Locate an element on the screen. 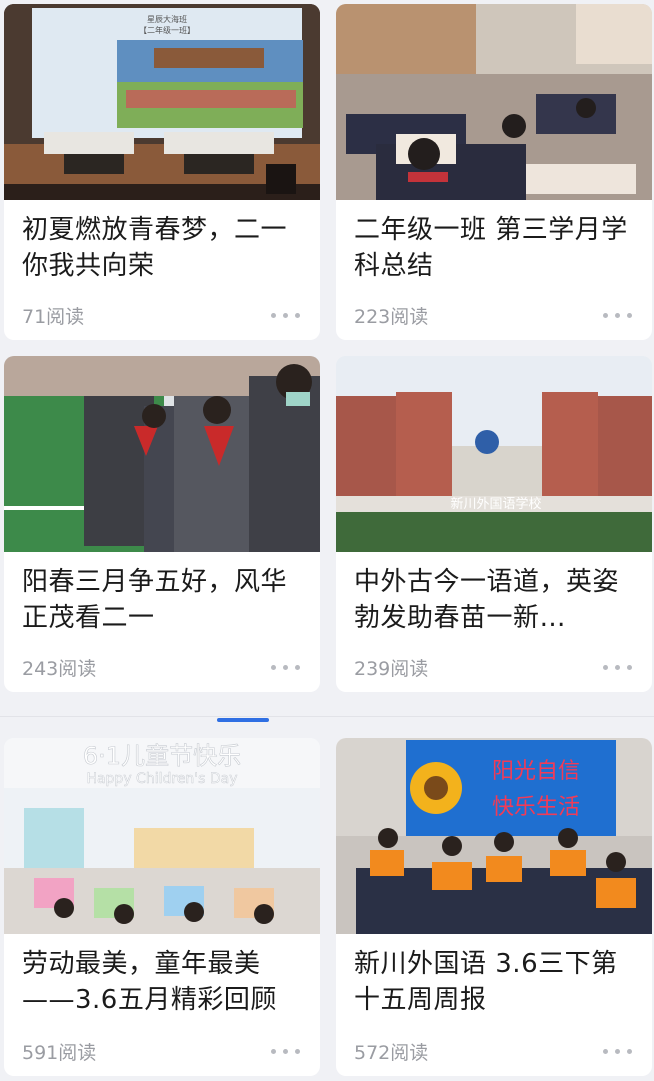 The image size is (654, 1081). read-count: 243阅读 is located at coordinates (59, 669).